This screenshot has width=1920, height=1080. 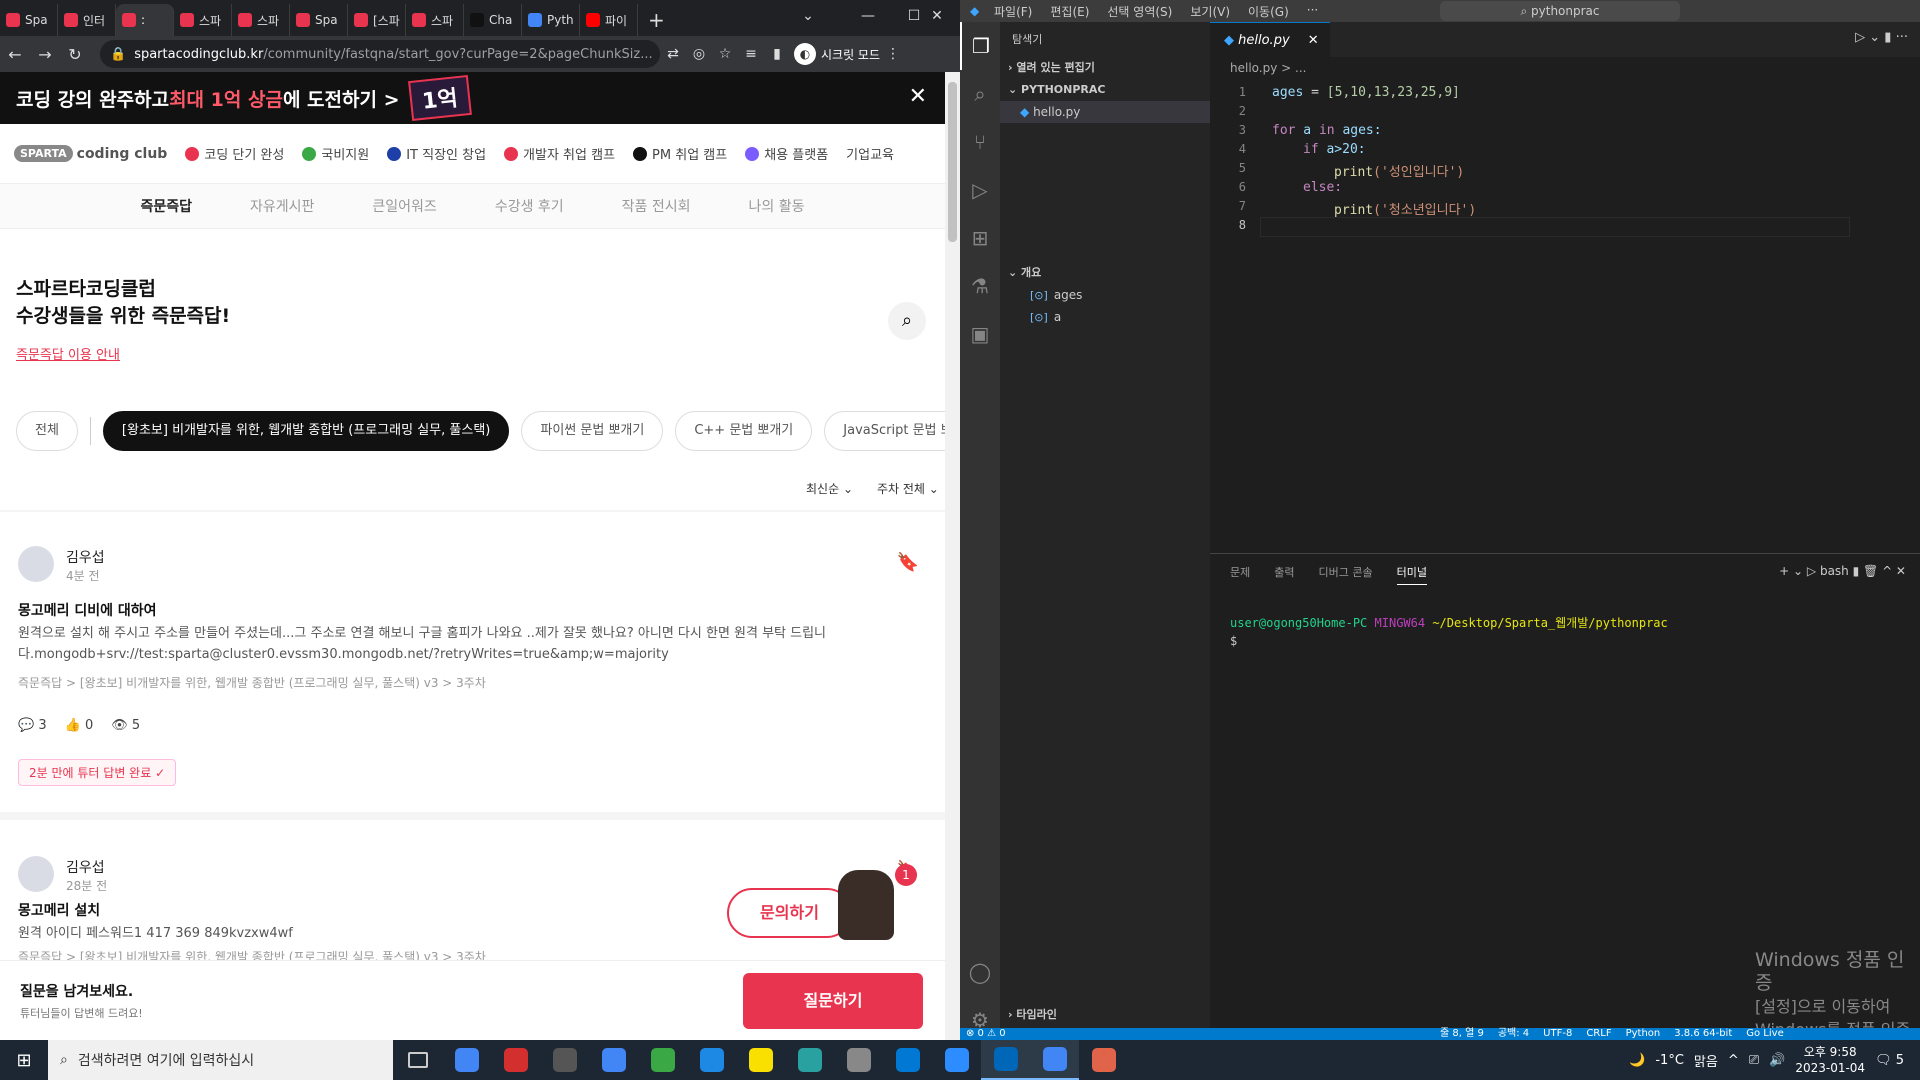 What do you see at coordinates (306, 431) in the screenshot?
I see `course-filter-chip: [왕초보] 비개발자를 위한, 웹개발 종합반 (프로그래밍 실무, 풀스택)` at bounding box center [306, 431].